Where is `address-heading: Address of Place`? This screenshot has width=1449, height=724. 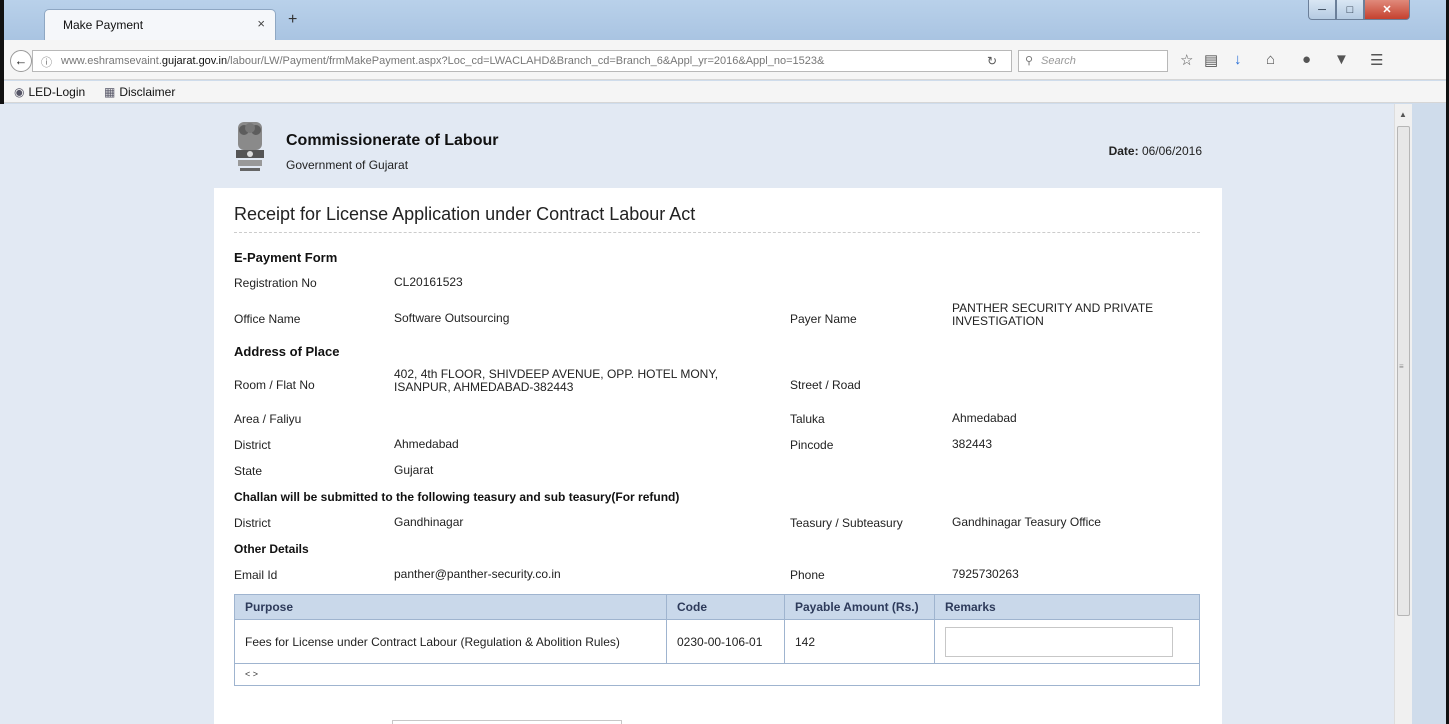 address-heading: Address of Place is located at coordinates (287, 351).